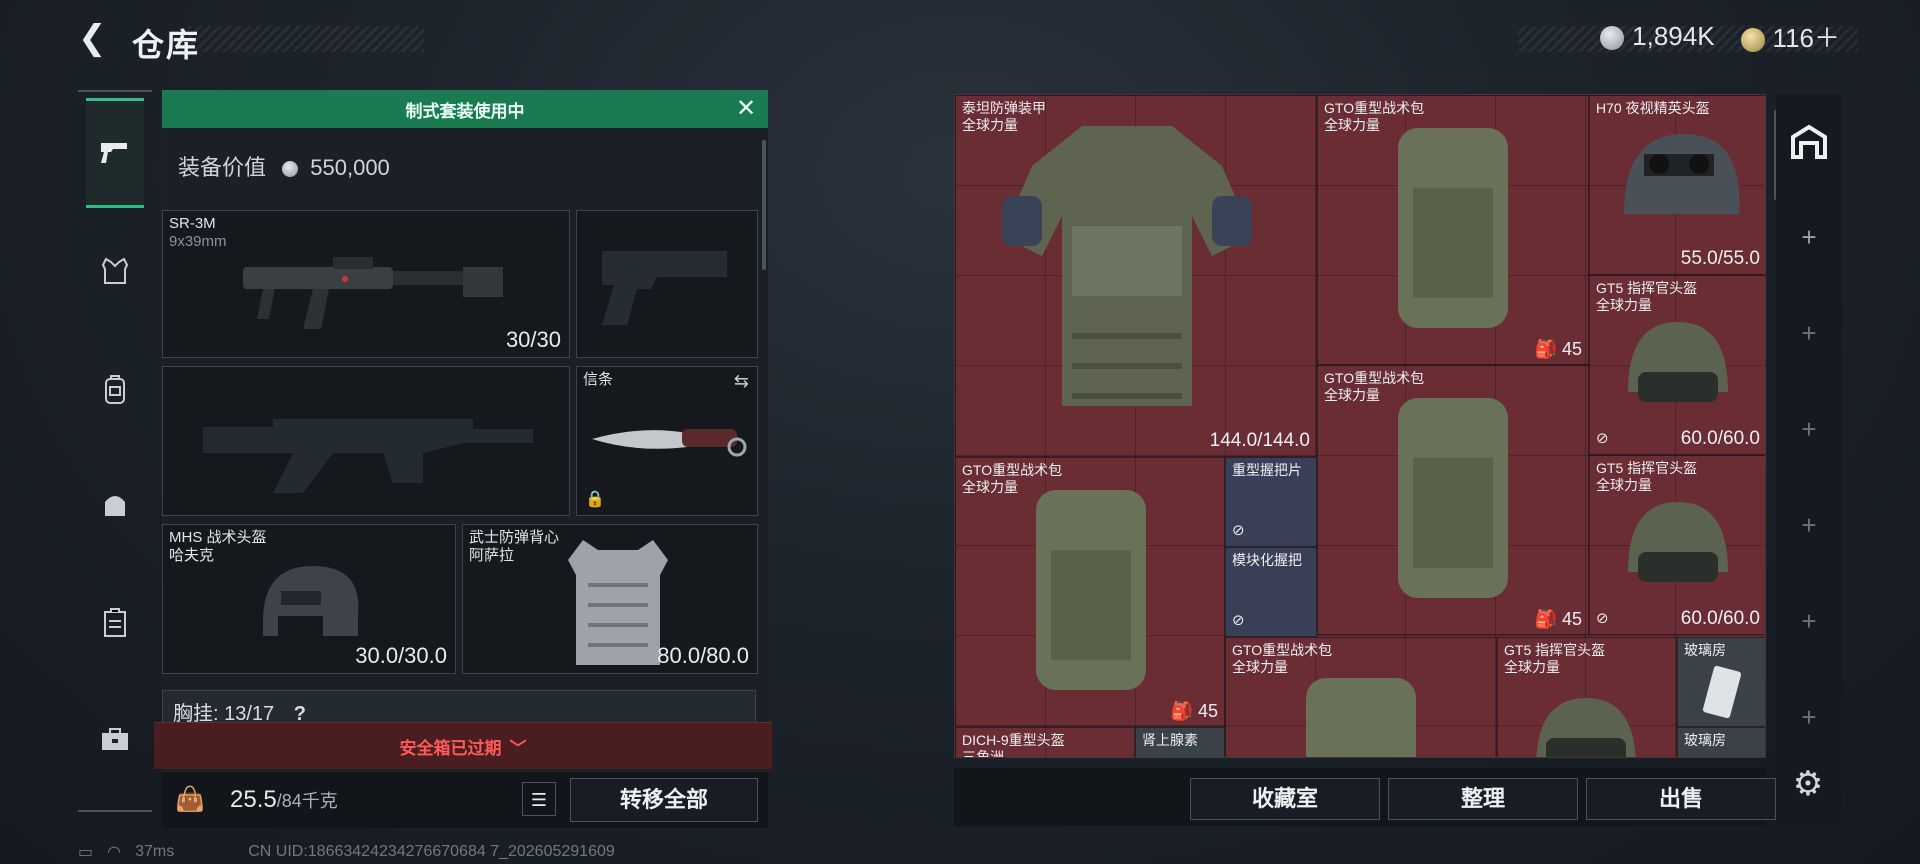 The height and width of the screenshot is (864, 1920). Describe the element at coordinates (741, 381) in the screenshot. I see `swap-icon: ⇆` at that location.